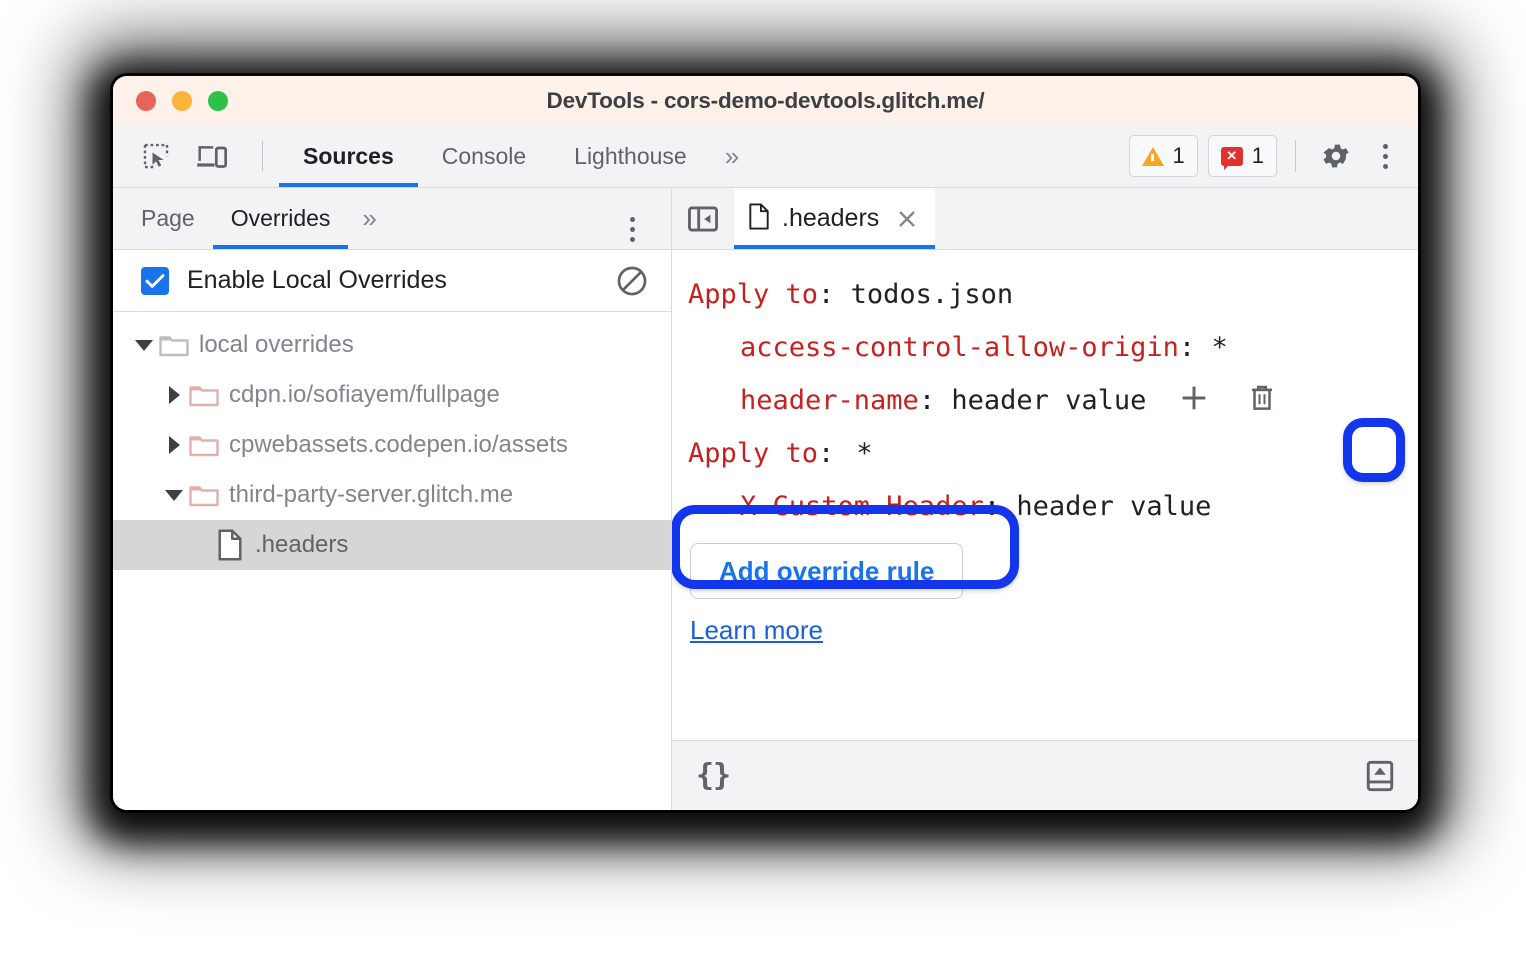  I want to click on toolbar-right-group: 1 ✕ 1, so click(1265, 156).